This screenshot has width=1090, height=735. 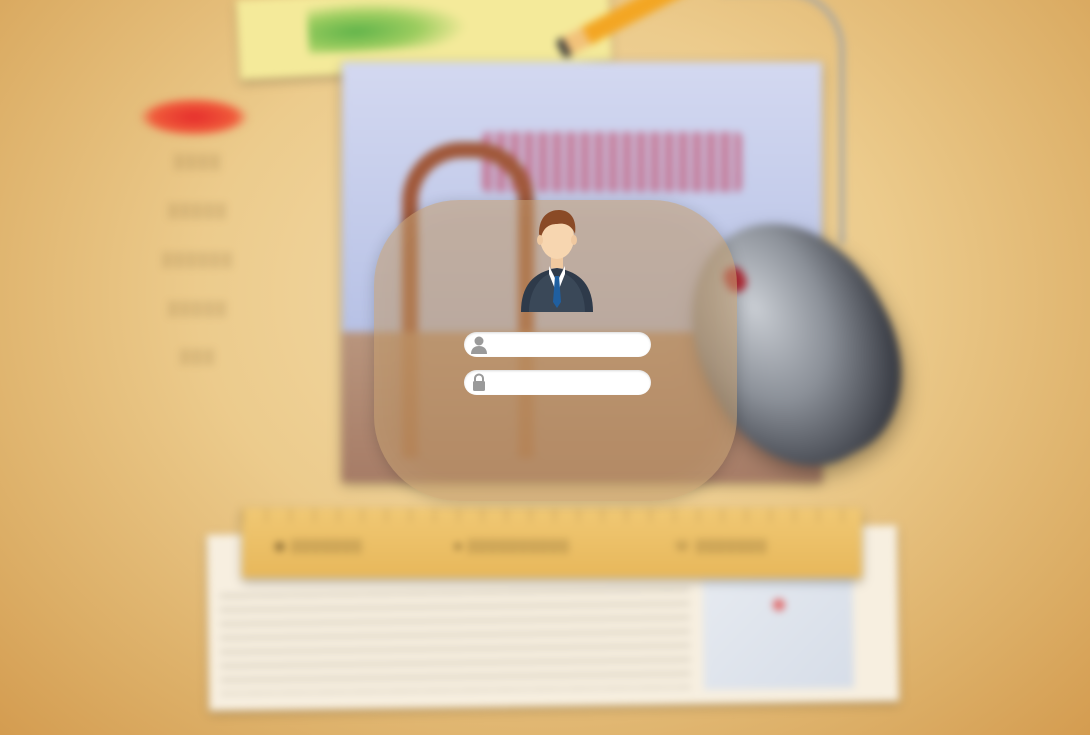 What do you see at coordinates (455, 641) in the screenshot?
I see `footer-text-lines` at bounding box center [455, 641].